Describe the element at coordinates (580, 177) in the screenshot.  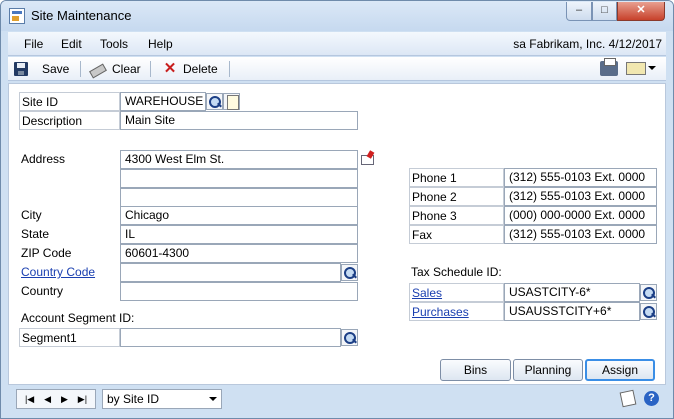
I see `phone1-field: (312) 555-0103 Ext. 0000` at that location.